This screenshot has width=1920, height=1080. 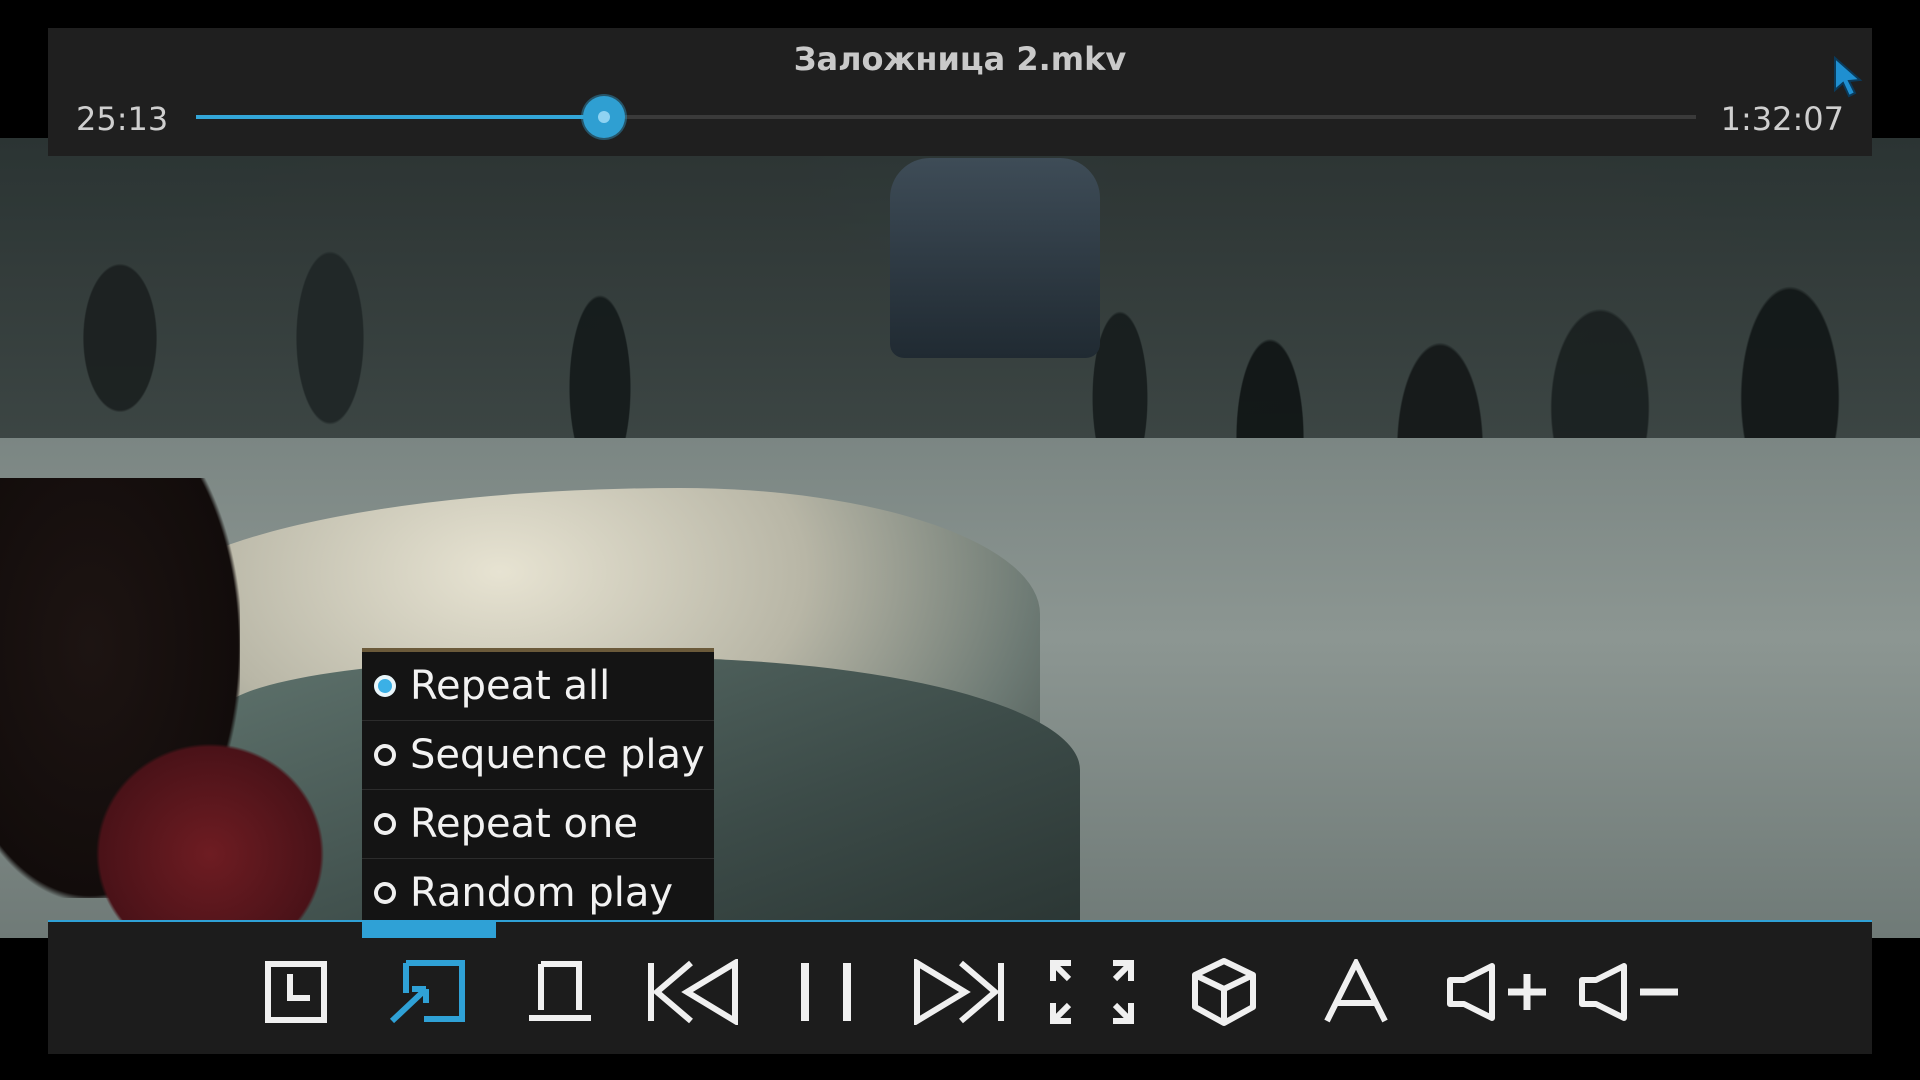 I want to click on file-title: Заложница 2.mkv, so click(x=960, y=59).